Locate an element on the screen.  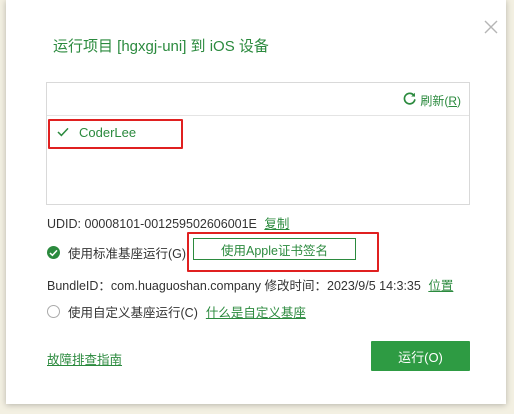
copy-udid-link: 复制 is located at coordinates (276, 224).